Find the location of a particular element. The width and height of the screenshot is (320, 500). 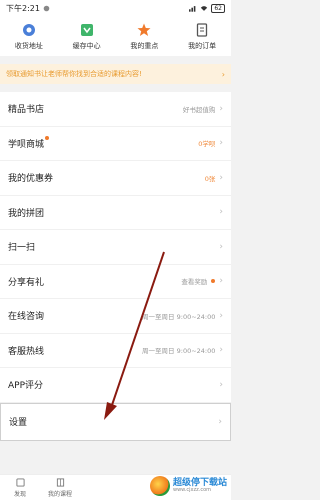

quick-action-focus: 我的重点 is located at coordinates (144, 37).